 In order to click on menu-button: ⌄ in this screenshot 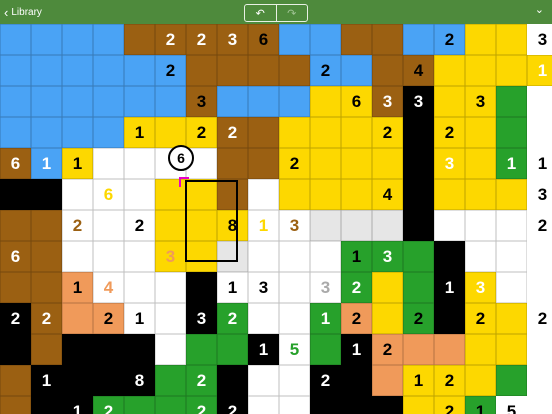, I will do `click(539, 9)`.